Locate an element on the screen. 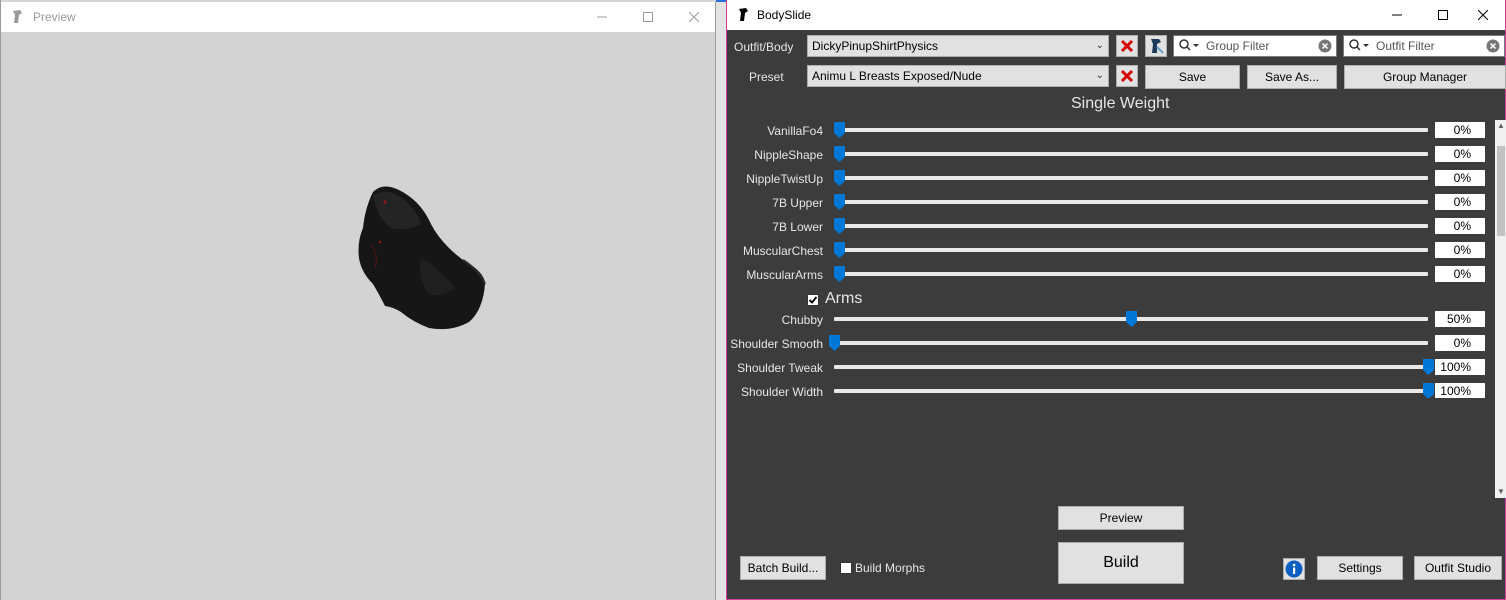 The image size is (1506, 600). slider-label: Shoulder Smooth is located at coordinates (776, 344).